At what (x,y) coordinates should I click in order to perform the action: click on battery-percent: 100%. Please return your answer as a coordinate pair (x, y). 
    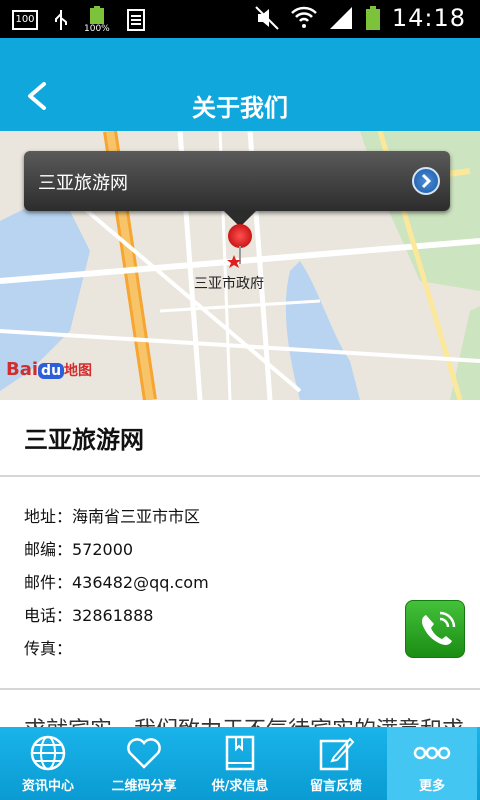
    Looking at the image, I should click on (97, 29).